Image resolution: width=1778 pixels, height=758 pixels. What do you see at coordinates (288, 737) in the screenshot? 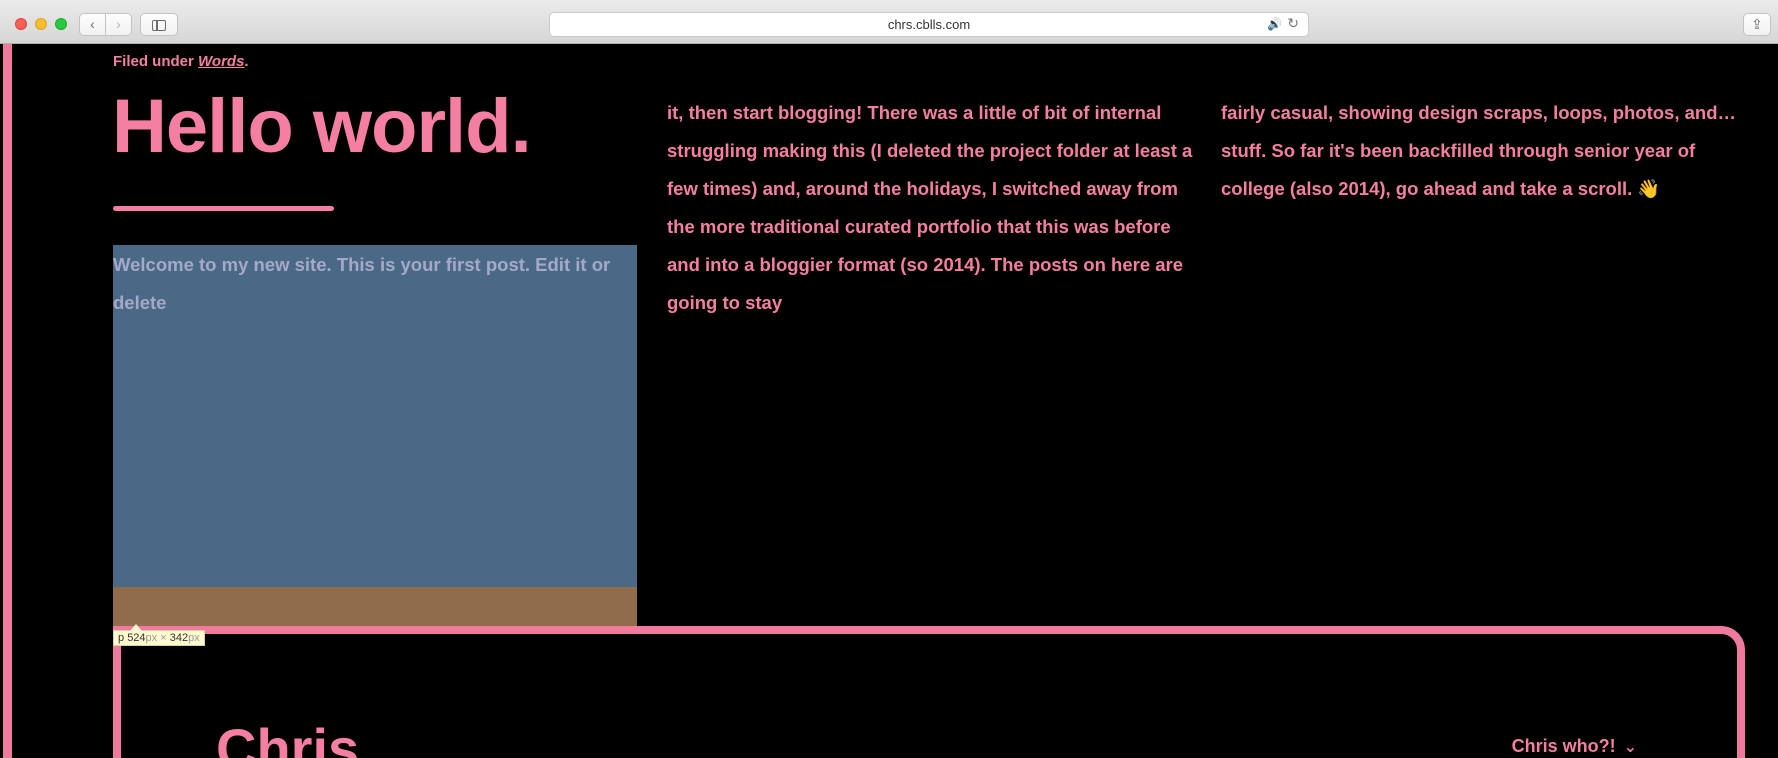
I see `bio-name: Chris` at bounding box center [288, 737].